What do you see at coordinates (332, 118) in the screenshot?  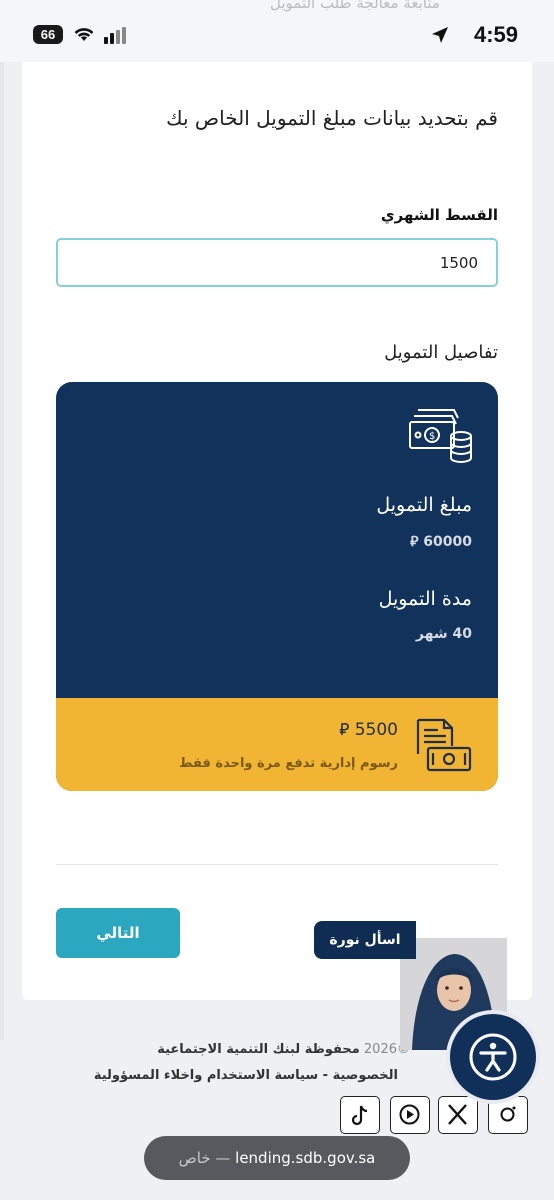 I see `form-heading: قم بتحديد بيانات مبلغ التمويل الخاص بك` at bounding box center [332, 118].